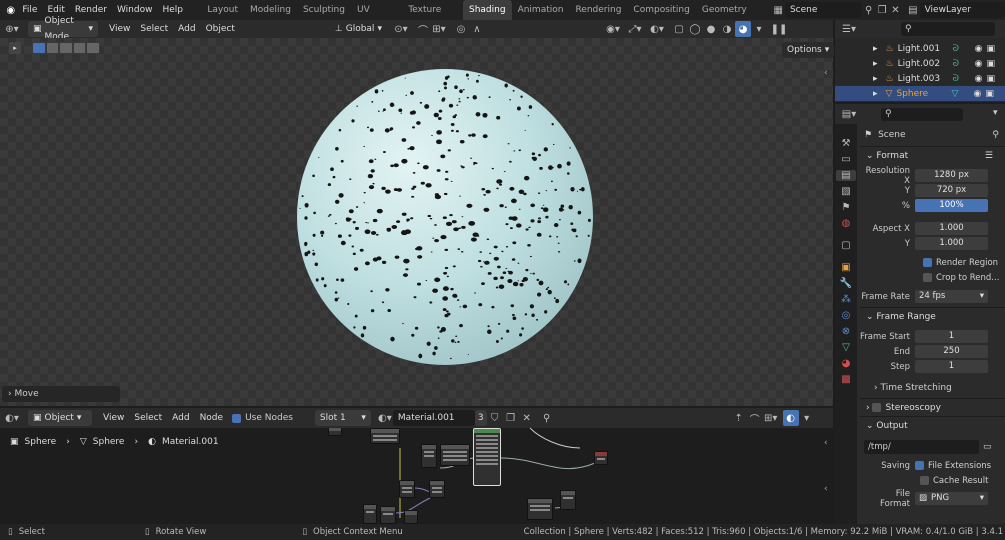 This screenshot has height=540, width=1005. I want to click on use-nodes-checkbox, so click(237, 418).